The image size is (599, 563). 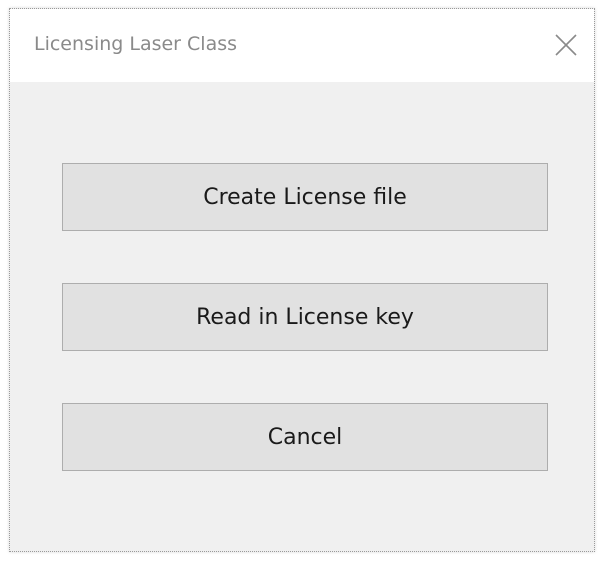 I want to click on read-in-license-key-button: Read in License key, so click(x=305, y=317).